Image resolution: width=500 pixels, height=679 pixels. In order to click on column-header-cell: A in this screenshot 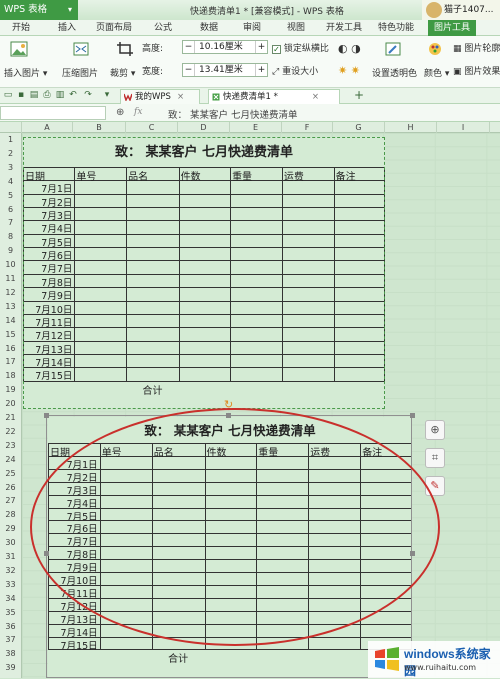, I will do `click(47, 127)`.